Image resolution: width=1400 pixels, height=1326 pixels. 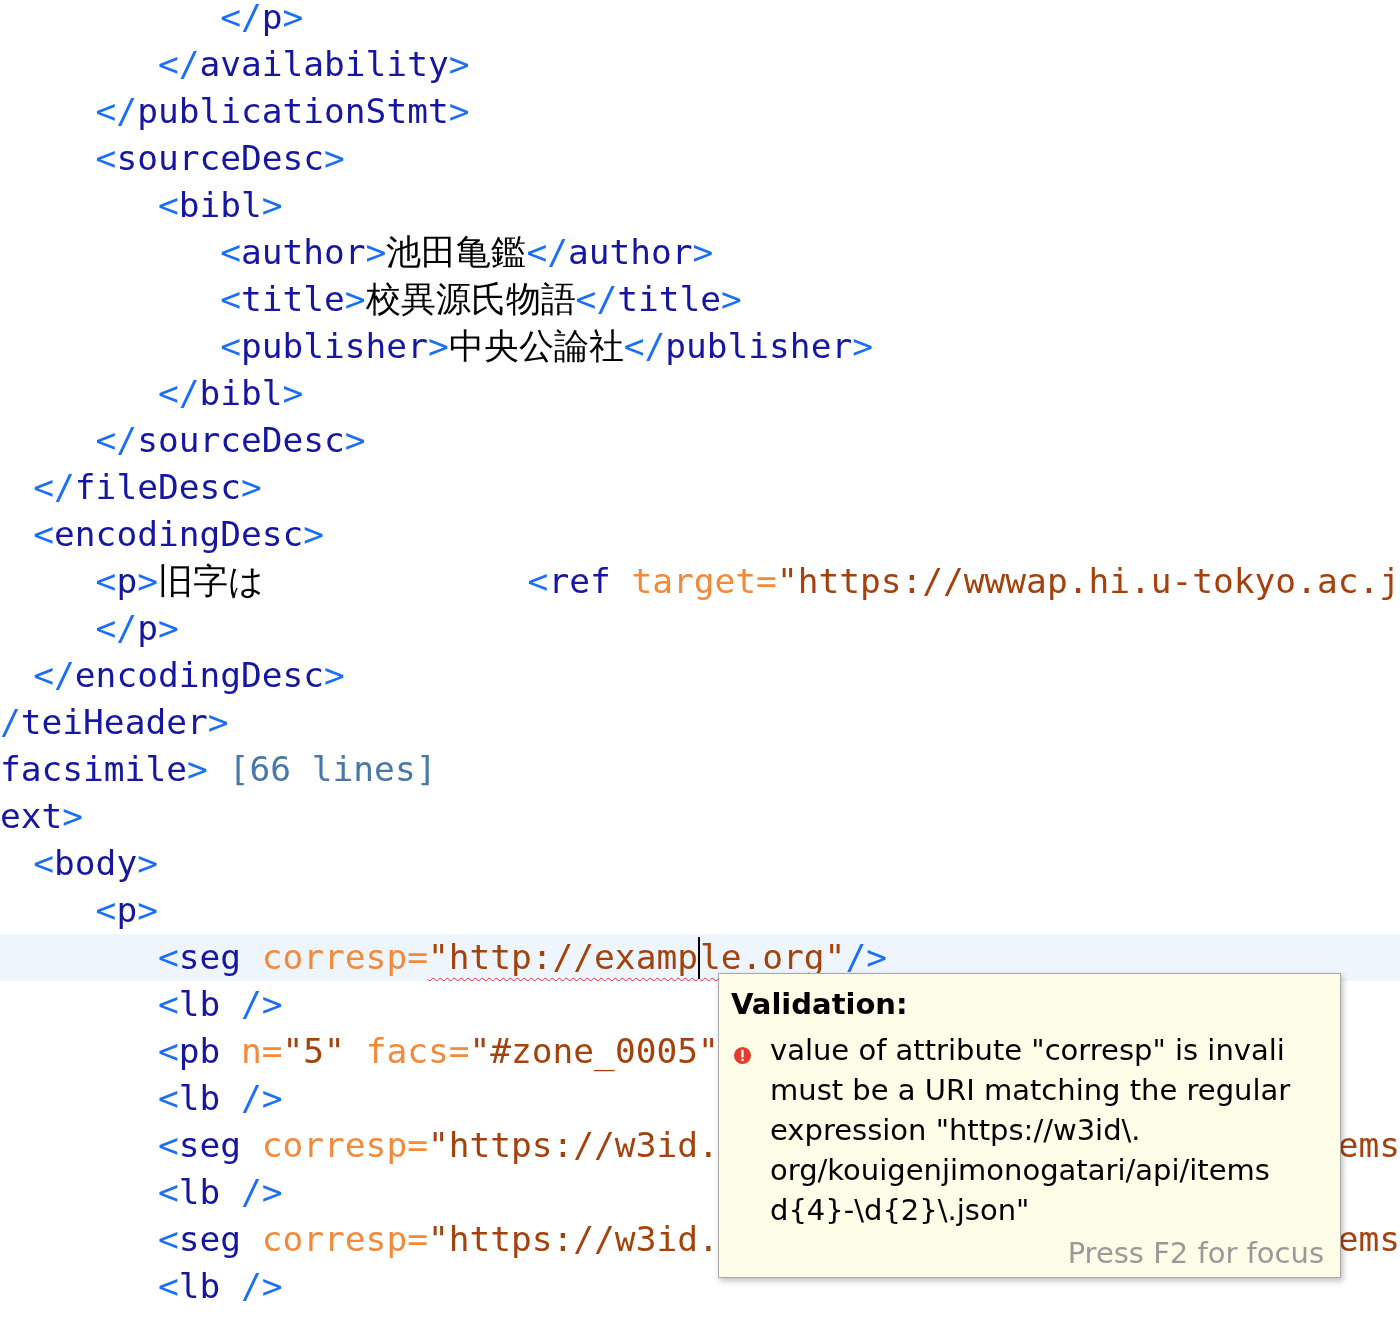 What do you see at coordinates (1028, 1050) in the screenshot?
I see `error-message-line: value of attribute "corresp" is invali` at bounding box center [1028, 1050].